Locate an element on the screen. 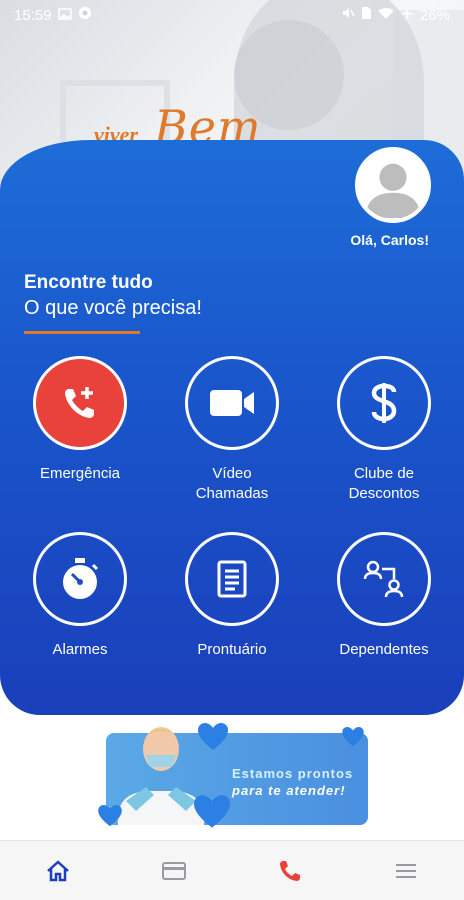 The image size is (464, 900). promo-banner: Estamos prontos para te atender! is located at coordinates (233, 775).